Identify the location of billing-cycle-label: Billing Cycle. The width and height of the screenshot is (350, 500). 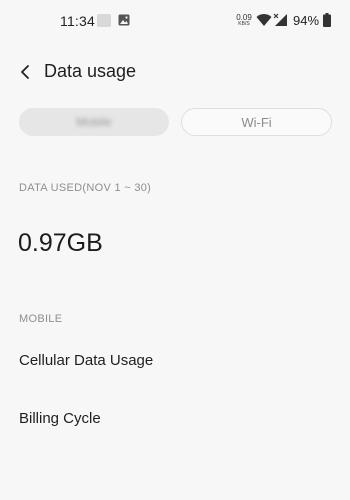
(60, 418).